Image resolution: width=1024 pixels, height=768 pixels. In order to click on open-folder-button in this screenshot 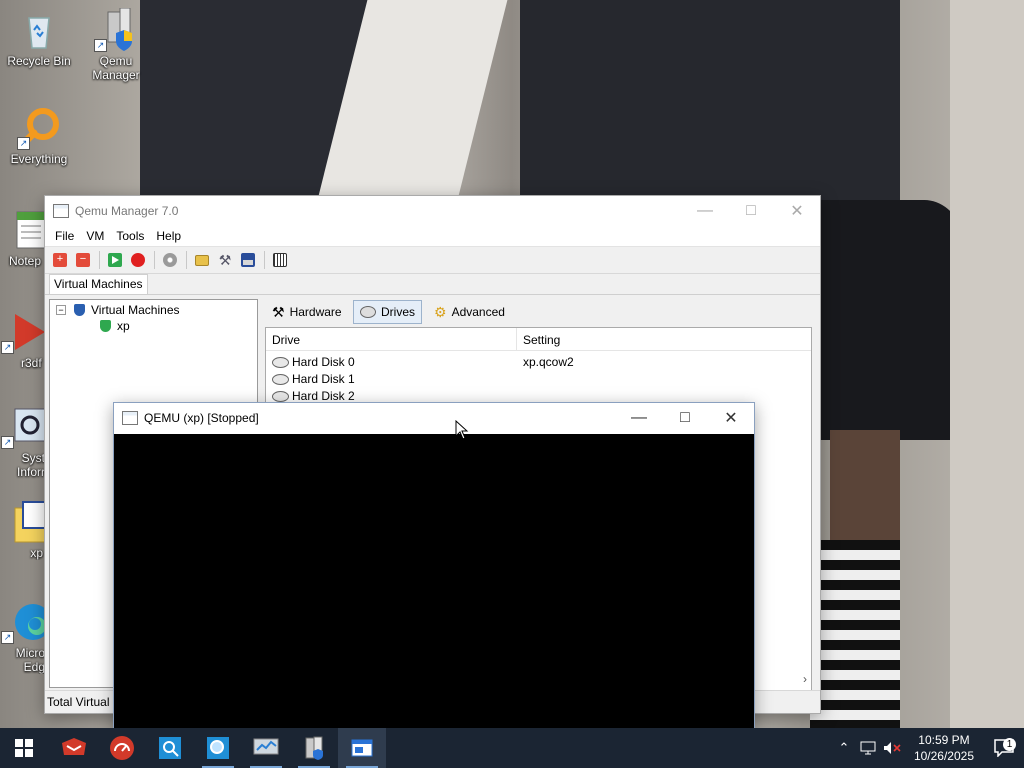, I will do `click(202, 260)`.